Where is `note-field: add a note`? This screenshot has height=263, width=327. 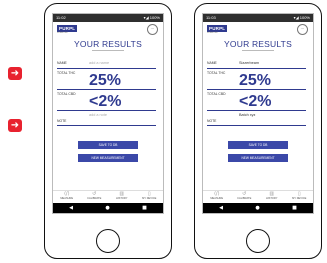
note-field: add a note is located at coordinates (98, 115).